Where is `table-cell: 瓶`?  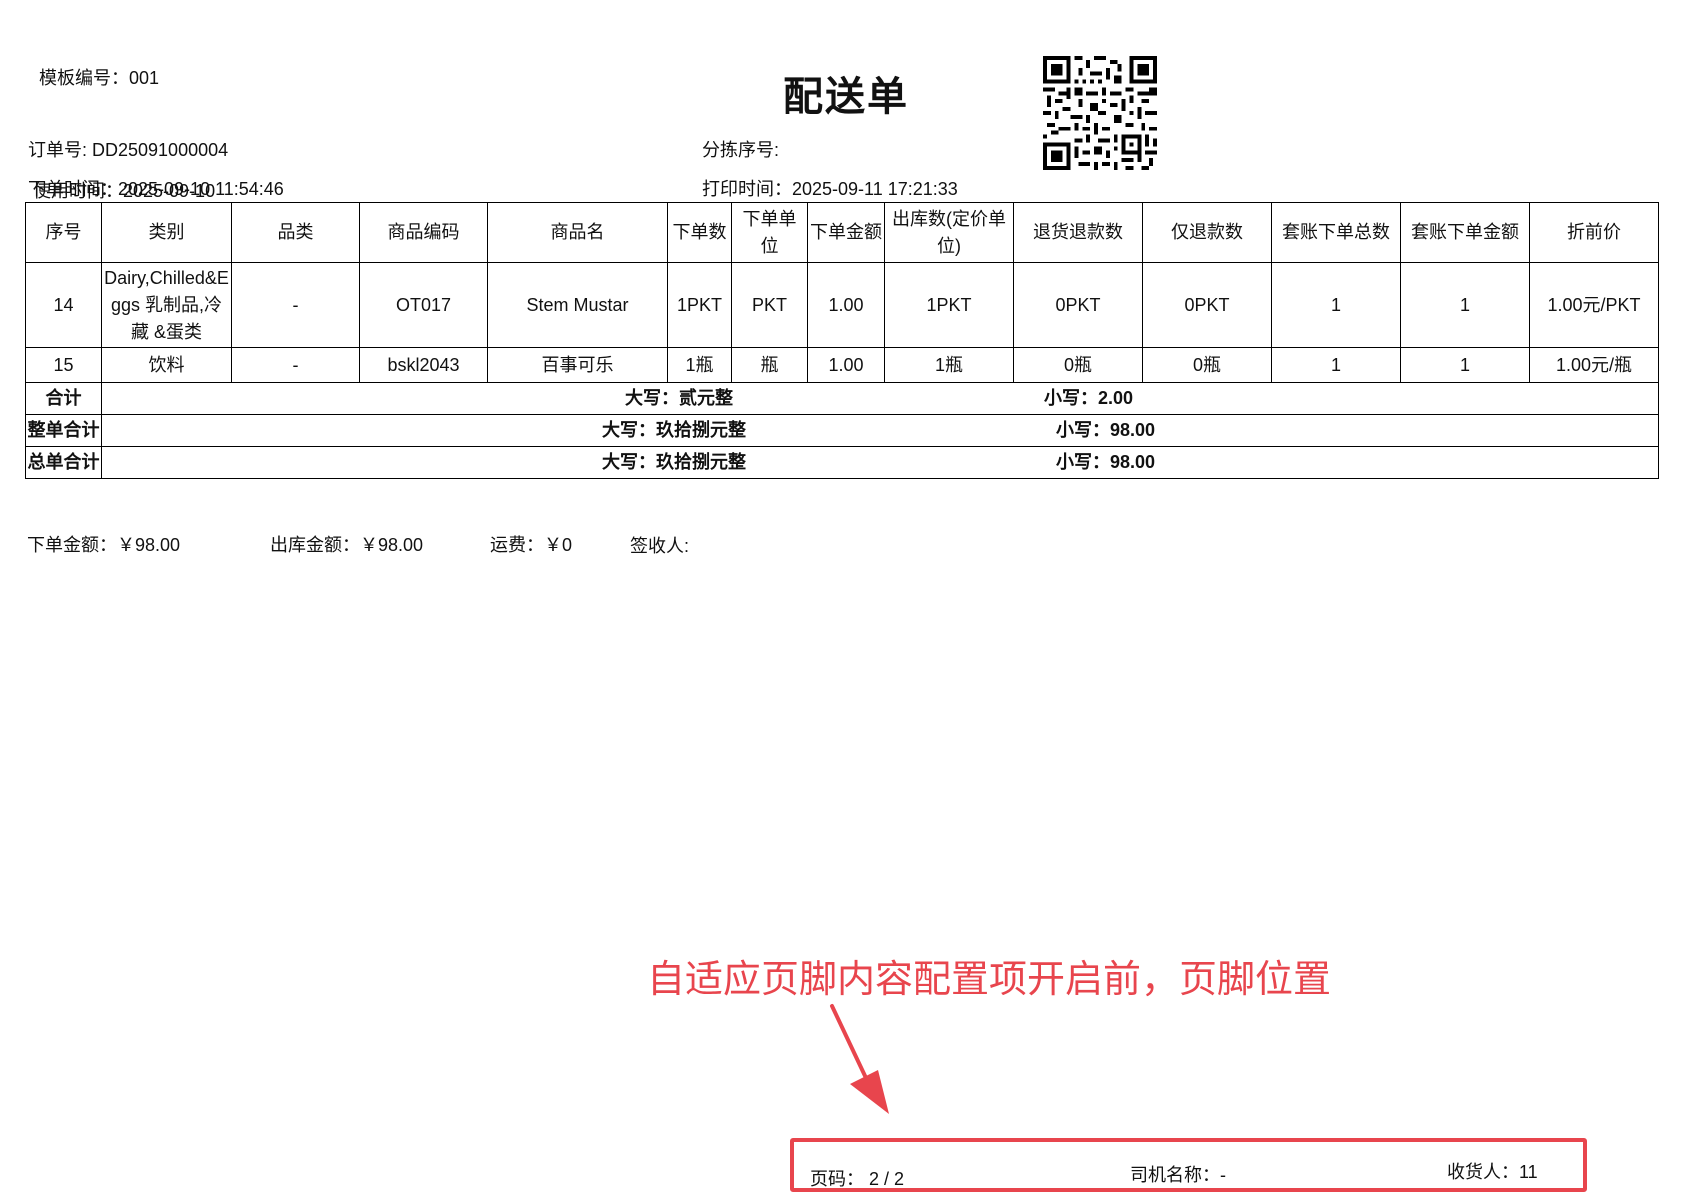 table-cell: 瓶 is located at coordinates (769, 365).